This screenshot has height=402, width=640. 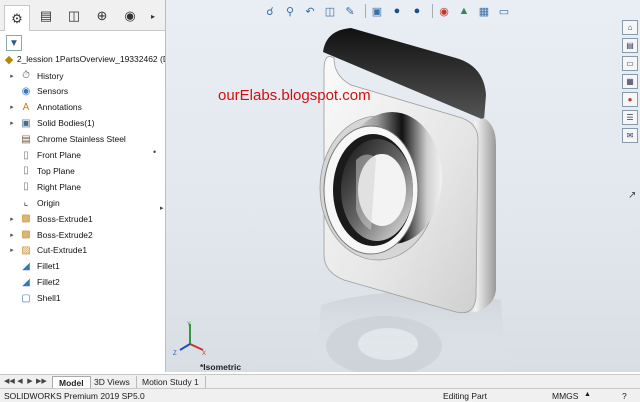 I want to click on part-root-node: ◆ 2_lession 1PartsOverview_19332462 (D, so click(x=85, y=59).